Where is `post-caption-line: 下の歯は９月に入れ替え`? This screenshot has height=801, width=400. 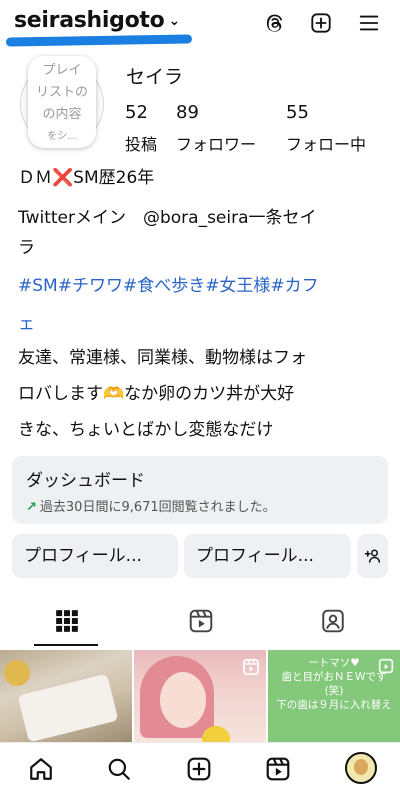
post-caption-line: 下の歯は９月に入れ替え is located at coordinates (334, 705).